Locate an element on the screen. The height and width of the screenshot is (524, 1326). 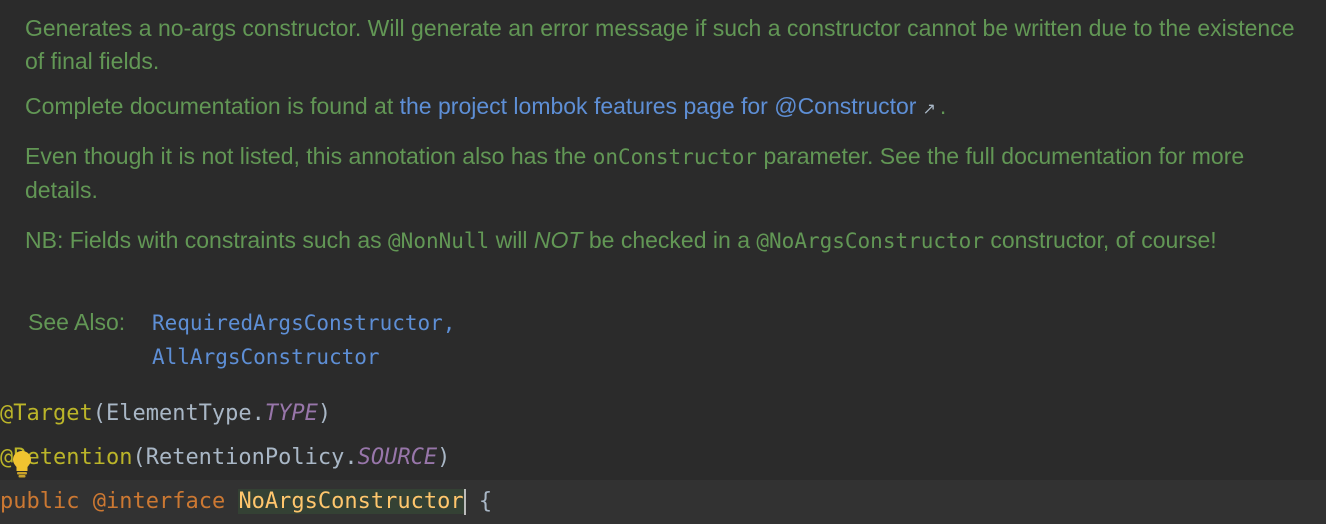
doc-text: Complete documentation is found at is located at coordinates (212, 106).